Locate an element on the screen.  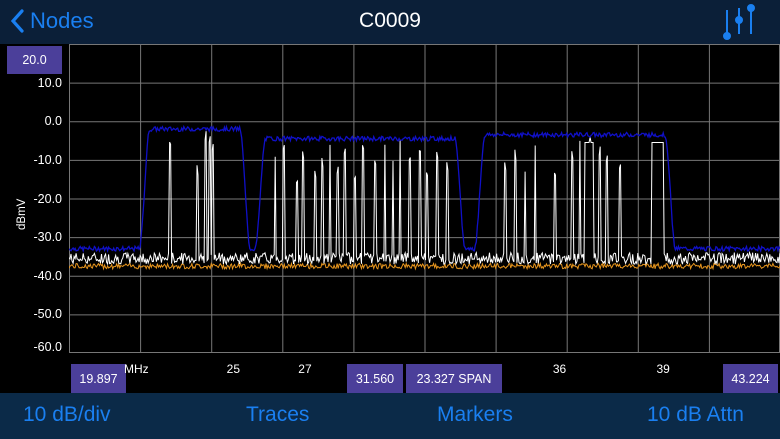
y-tick-label: -60.0 is located at coordinates (48, 347).